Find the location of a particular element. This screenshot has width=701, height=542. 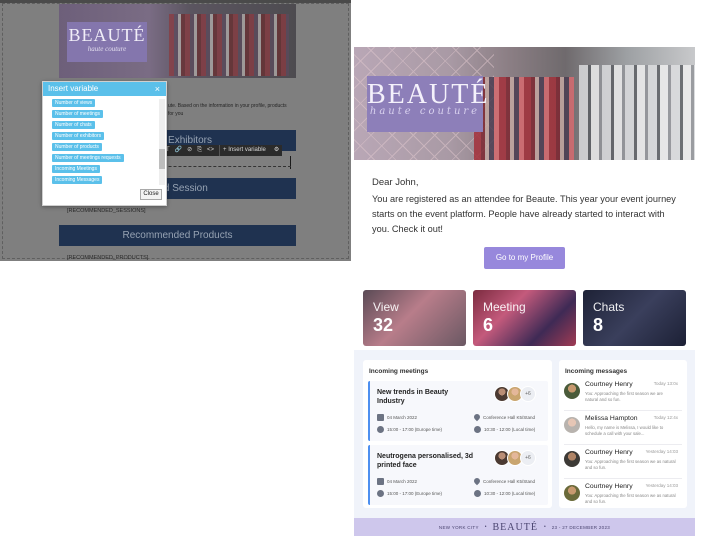

store-interior-image is located at coordinates (637, 112).